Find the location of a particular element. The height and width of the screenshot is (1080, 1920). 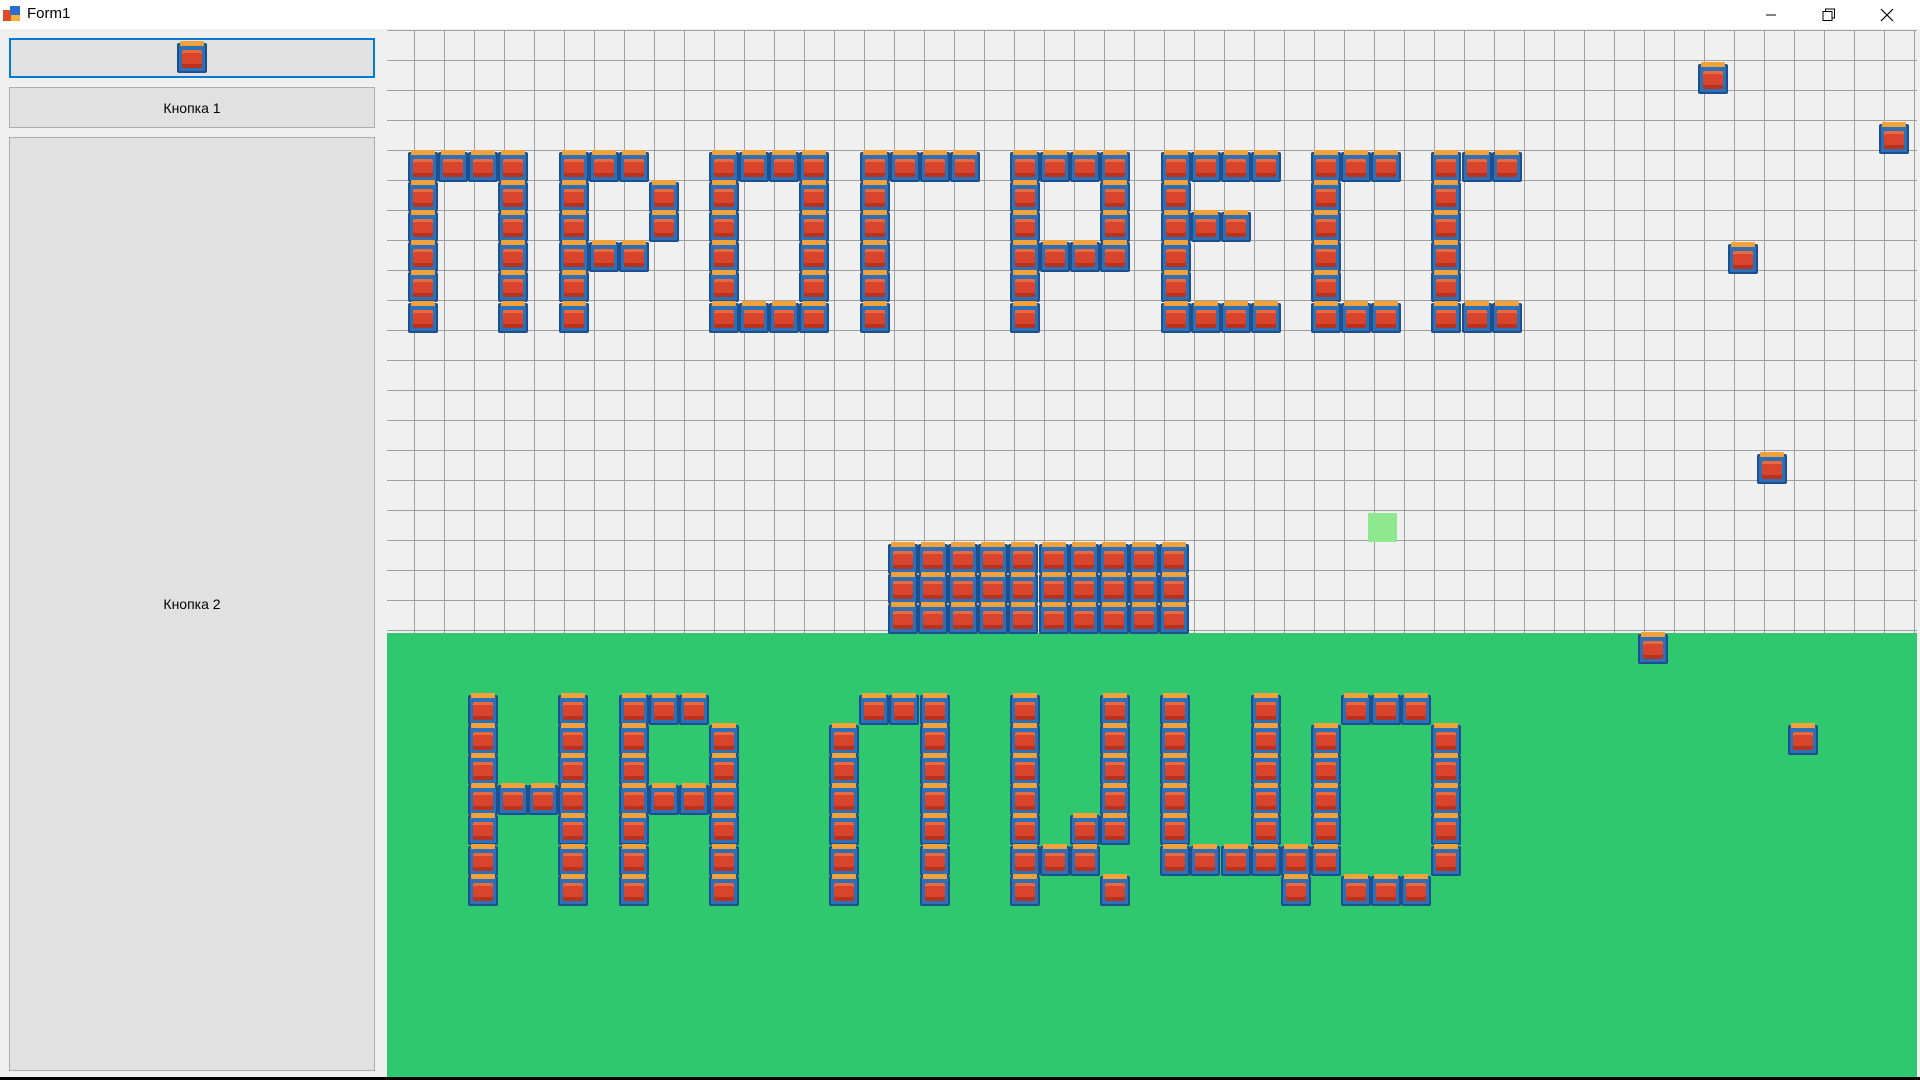

title-bar: Form1 is located at coordinates (960, 14).